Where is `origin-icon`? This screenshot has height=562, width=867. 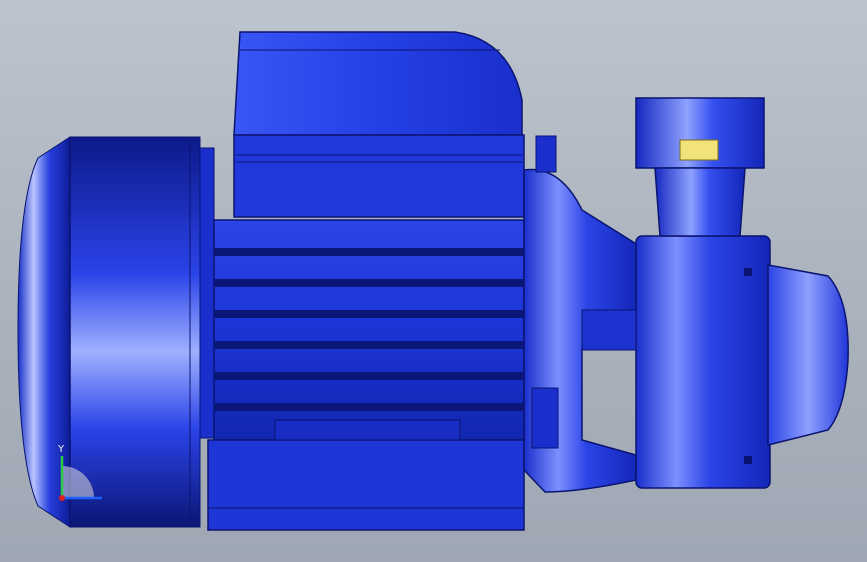
origin-icon is located at coordinates (62, 498).